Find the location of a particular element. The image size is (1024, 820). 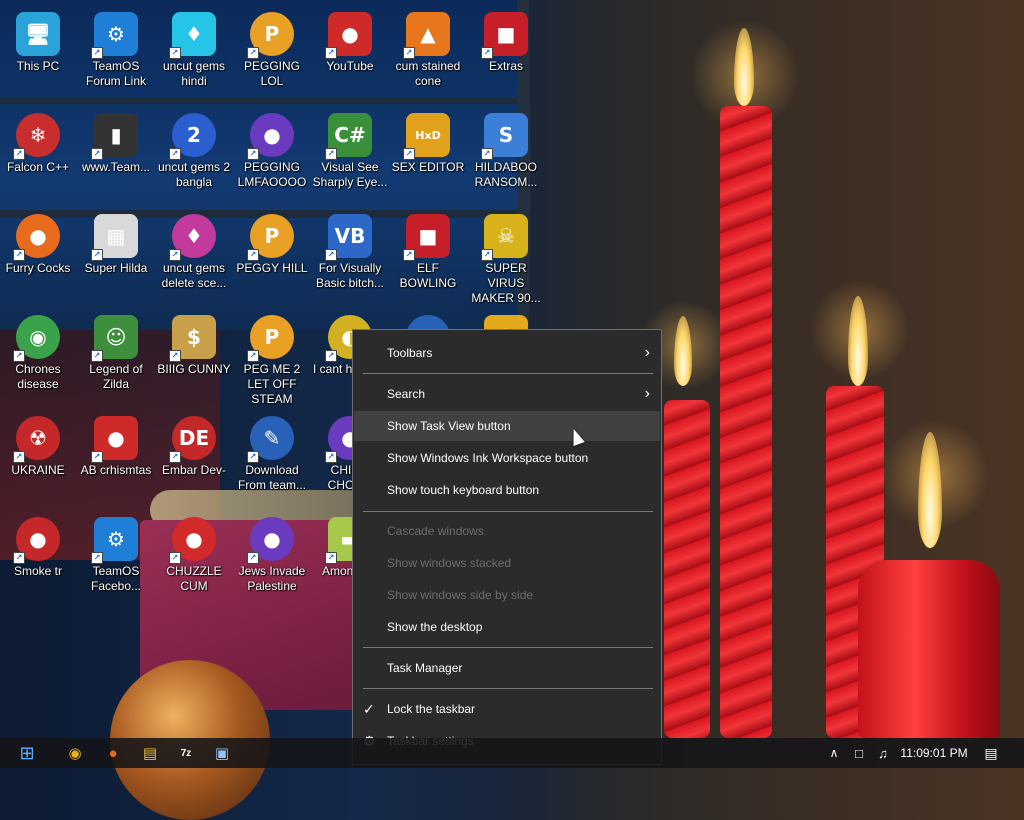

menu-item-lock-taskbar: ✓ Lock the taskbar is located at coordinates (507, 709).